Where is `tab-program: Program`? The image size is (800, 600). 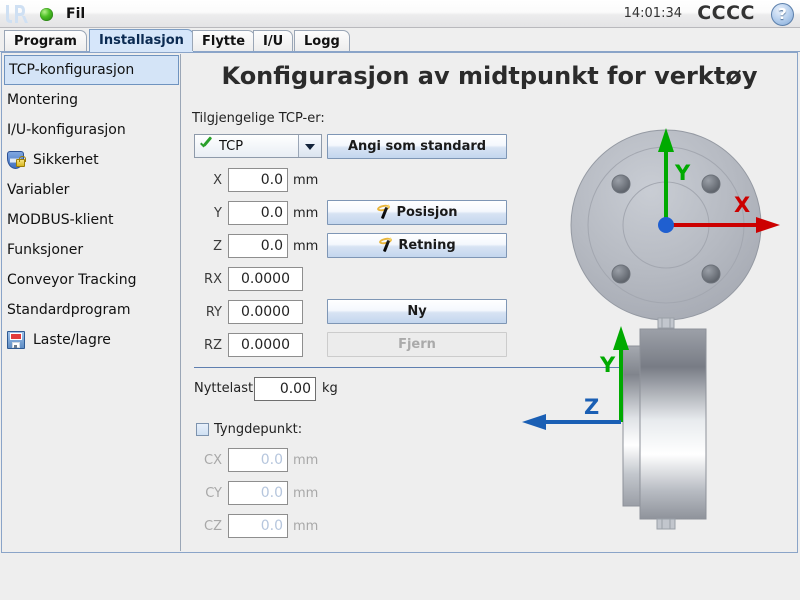 tab-program: Program is located at coordinates (45, 40).